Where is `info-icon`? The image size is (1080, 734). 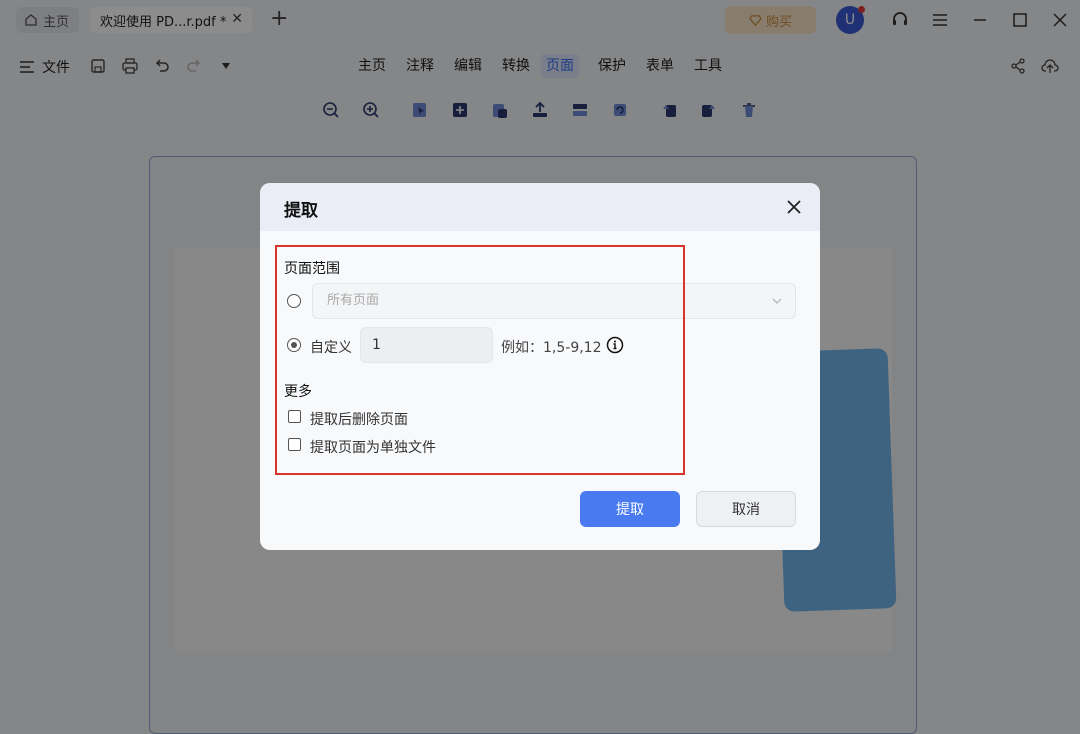
info-icon is located at coordinates (615, 345).